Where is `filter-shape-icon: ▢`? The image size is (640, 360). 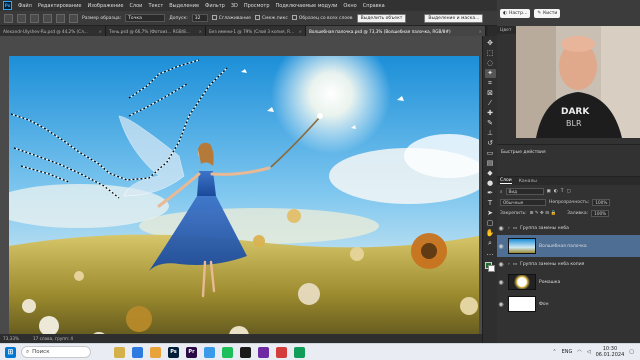
filter-shape-icon: ▢ is located at coordinates (568, 191).